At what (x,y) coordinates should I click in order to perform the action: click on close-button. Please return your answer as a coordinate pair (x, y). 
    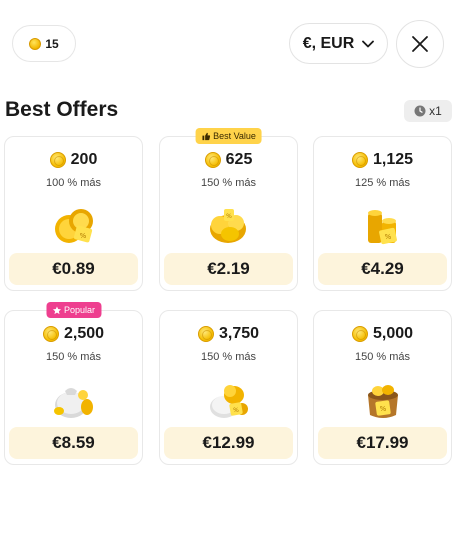
    Looking at the image, I should click on (420, 44).